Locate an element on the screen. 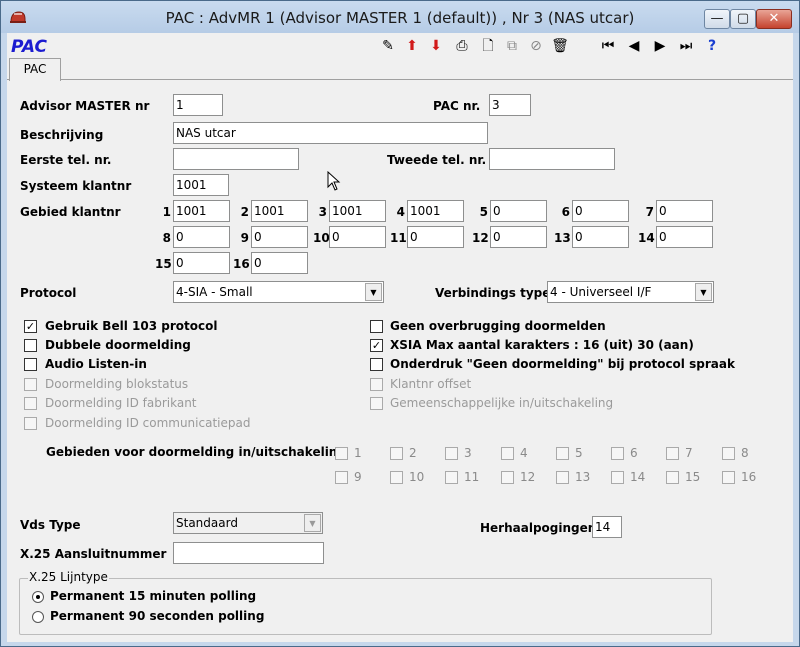 This screenshot has height=647, width=800. gebied-number: 11 is located at coordinates (398, 238).